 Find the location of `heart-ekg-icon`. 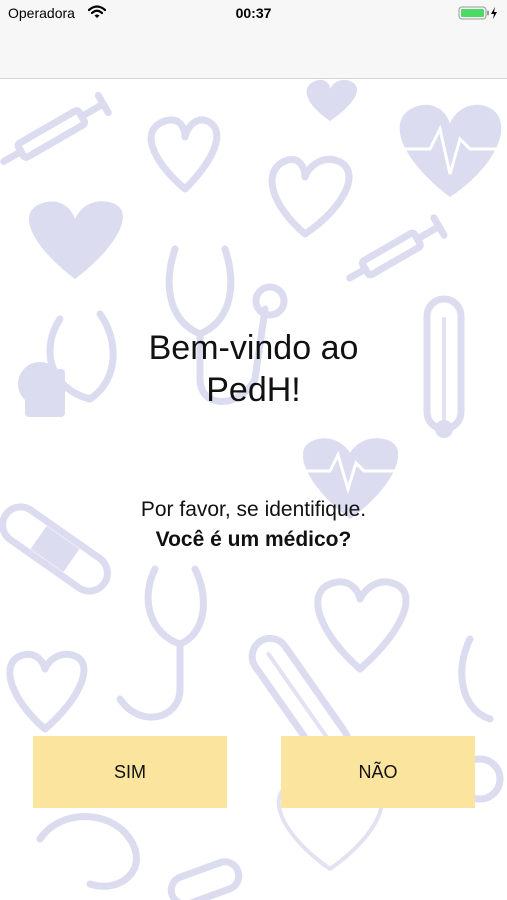

heart-ekg-icon is located at coordinates (451, 150).